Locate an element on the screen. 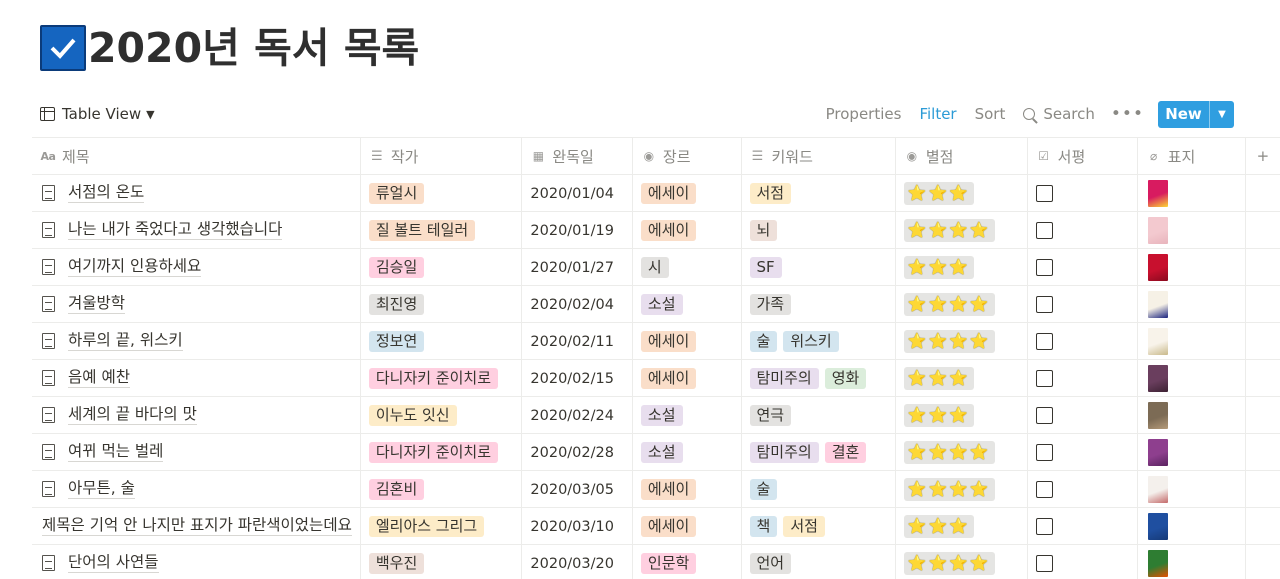 Image resolution: width=1280 pixels, height=579 pixels. keywords-cell: 언어 is located at coordinates (818, 561).